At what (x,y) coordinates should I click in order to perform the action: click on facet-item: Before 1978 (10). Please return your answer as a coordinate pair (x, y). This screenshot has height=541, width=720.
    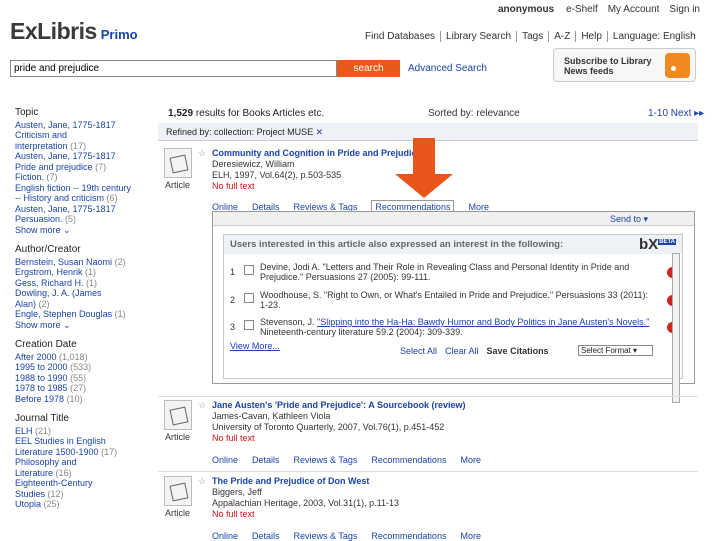
    Looking at the image, I should click on (80, 399).